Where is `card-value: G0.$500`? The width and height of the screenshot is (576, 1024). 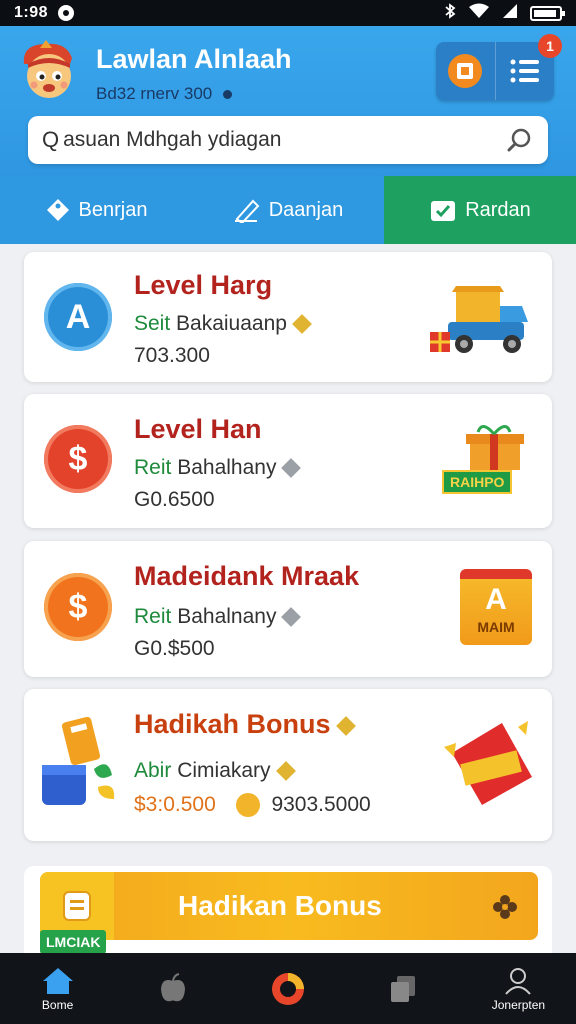
card-value: G0.$500 is located at coordinates (174, 648).